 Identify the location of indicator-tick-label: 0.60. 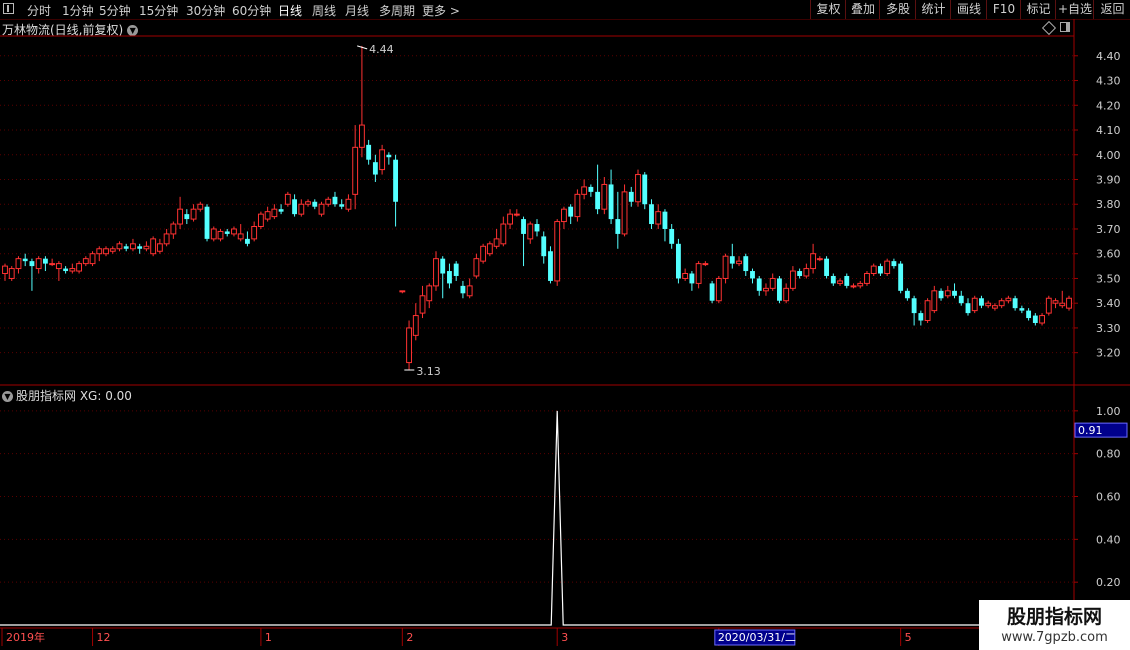
(1108, 497).